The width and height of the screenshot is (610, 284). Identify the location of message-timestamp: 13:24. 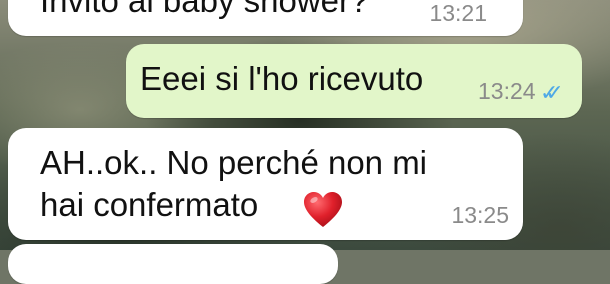
(507, 91).